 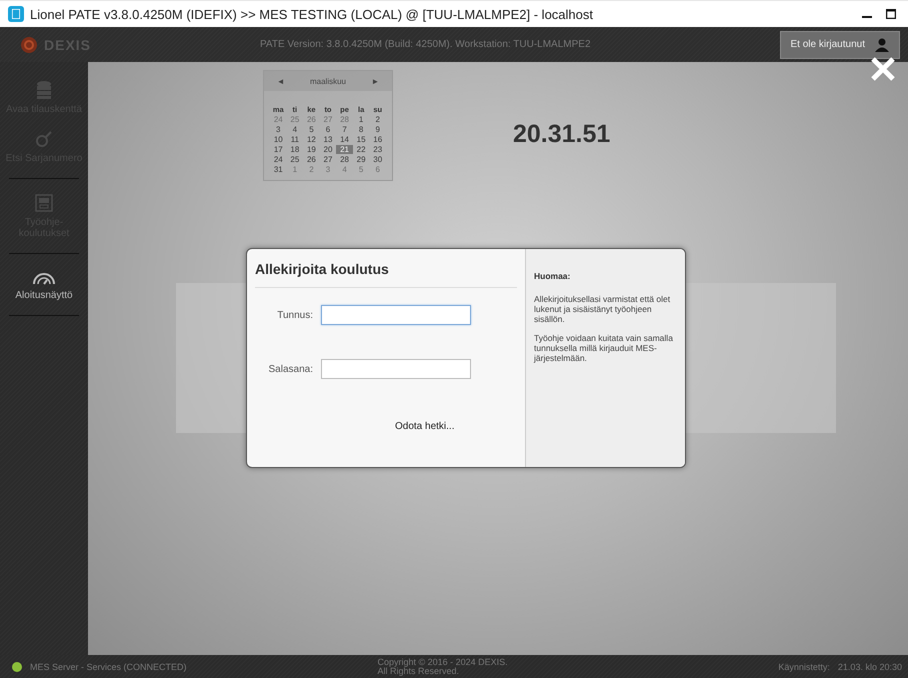 I want to click on calendar-month: maaliskuu, so click(x=328, y=81).